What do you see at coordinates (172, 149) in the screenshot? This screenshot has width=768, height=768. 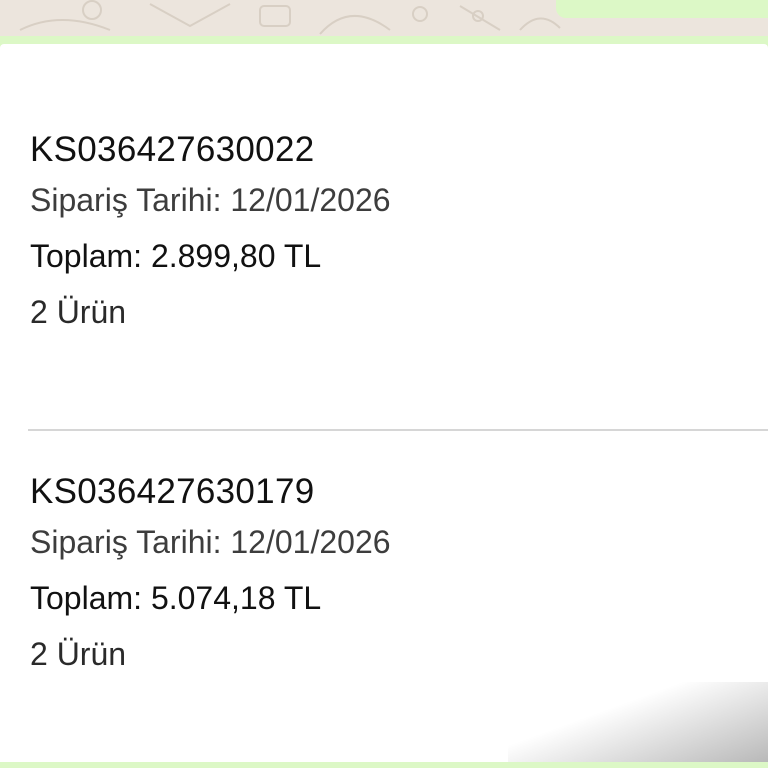 I see `order-number: KS036427630022` at bounding box center [172, 149].